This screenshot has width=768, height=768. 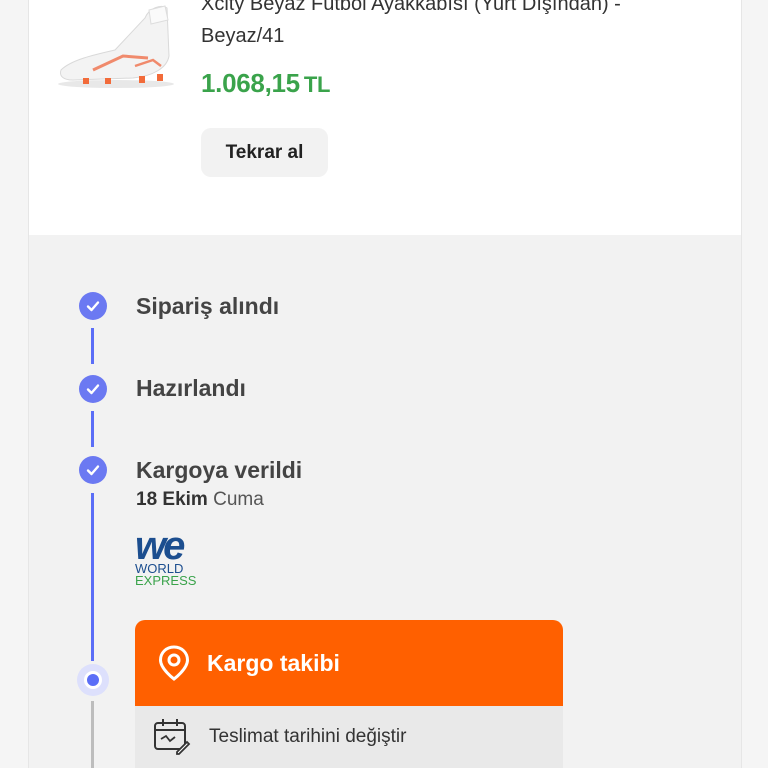 What do you see at coordinates (166, 557) in the screenshot?
I see `carrier-logo: we WORLD EXPRESS` at bounding box center [166, 557].